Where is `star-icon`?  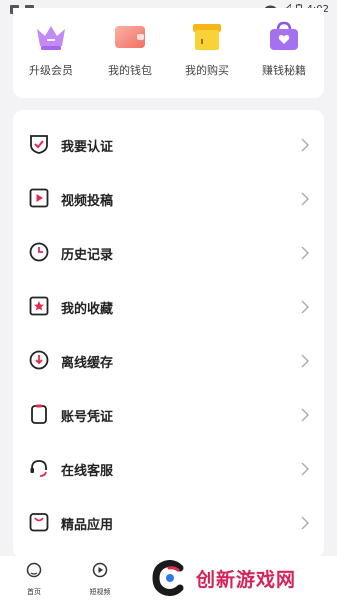
star-icon is located at coordinates (39, 306).